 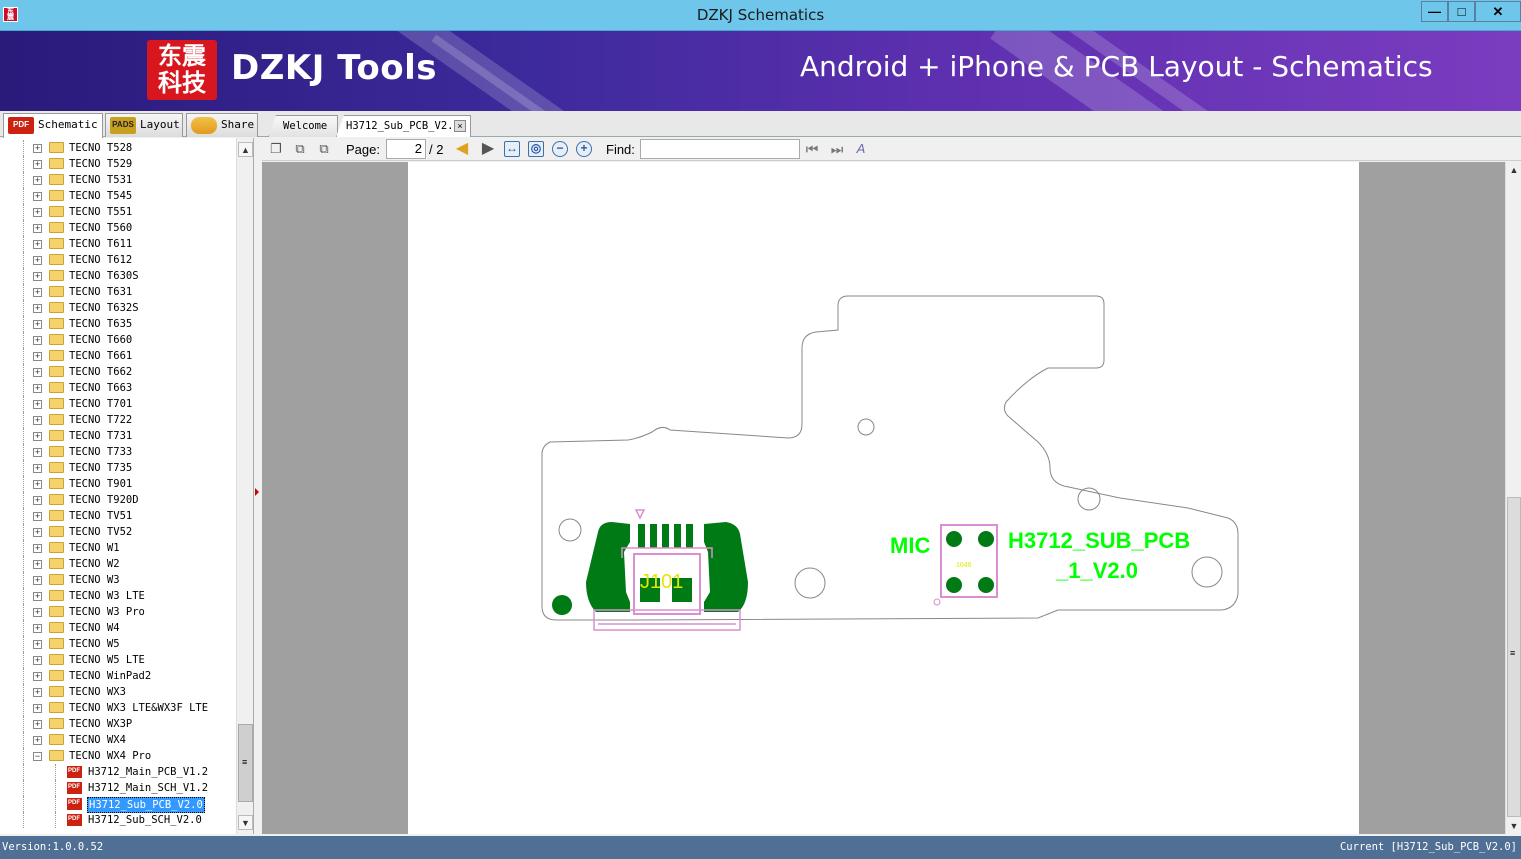 I want to click on tree-folder-row: + TECNO T701, so click(x=118, y=404).